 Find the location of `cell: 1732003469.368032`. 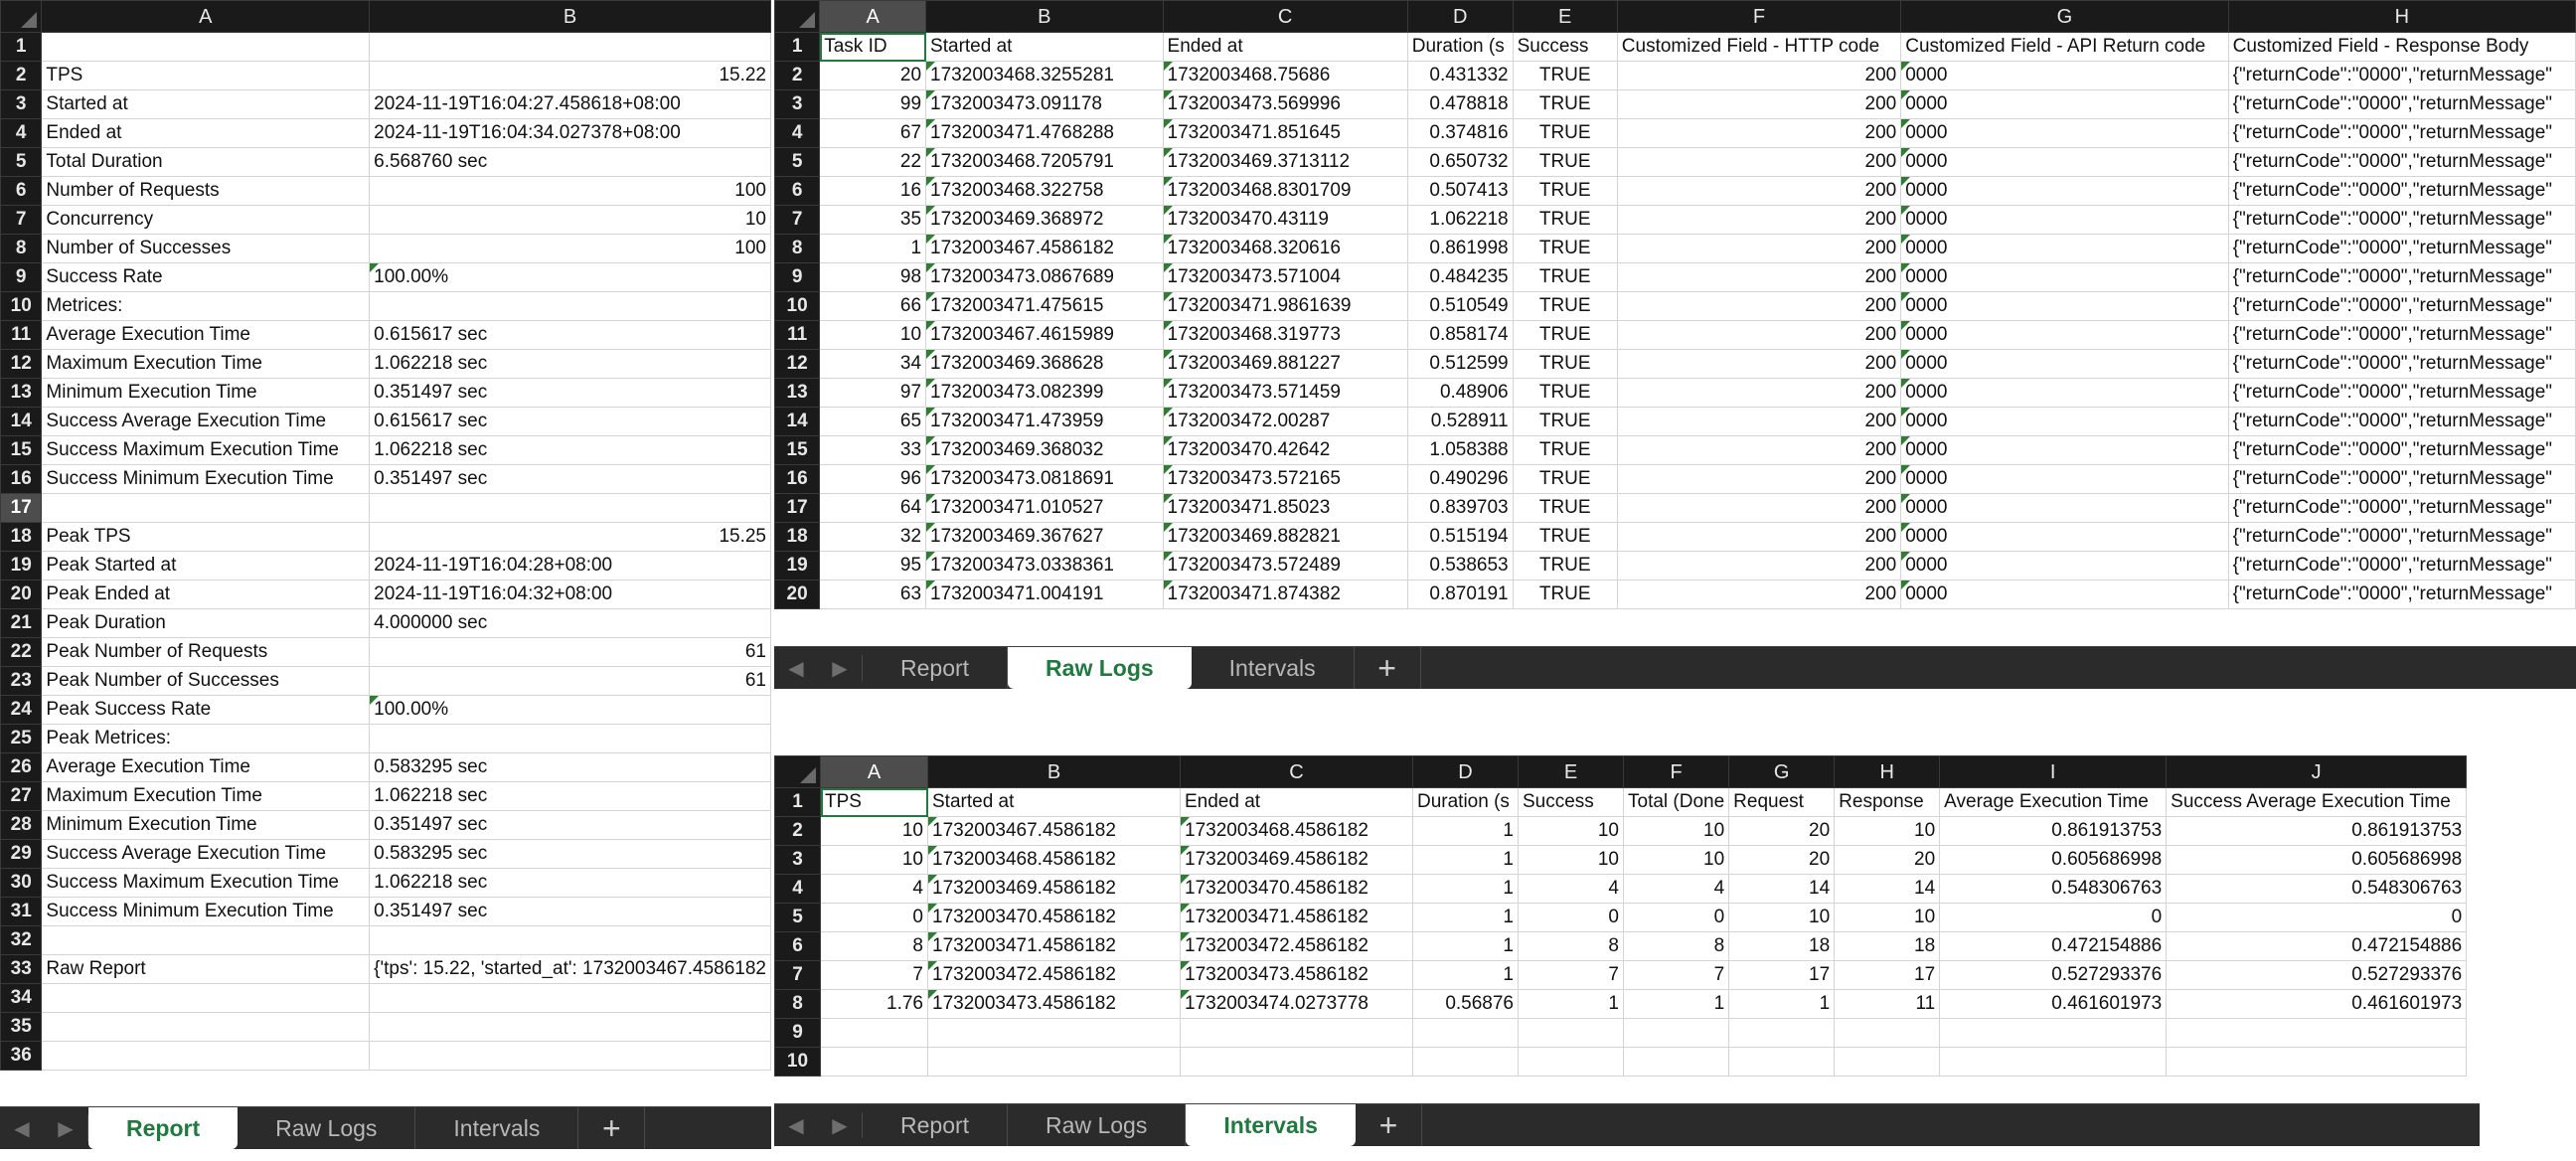

cell: 1732003469.368032 is located at coordinates (1044, 450).